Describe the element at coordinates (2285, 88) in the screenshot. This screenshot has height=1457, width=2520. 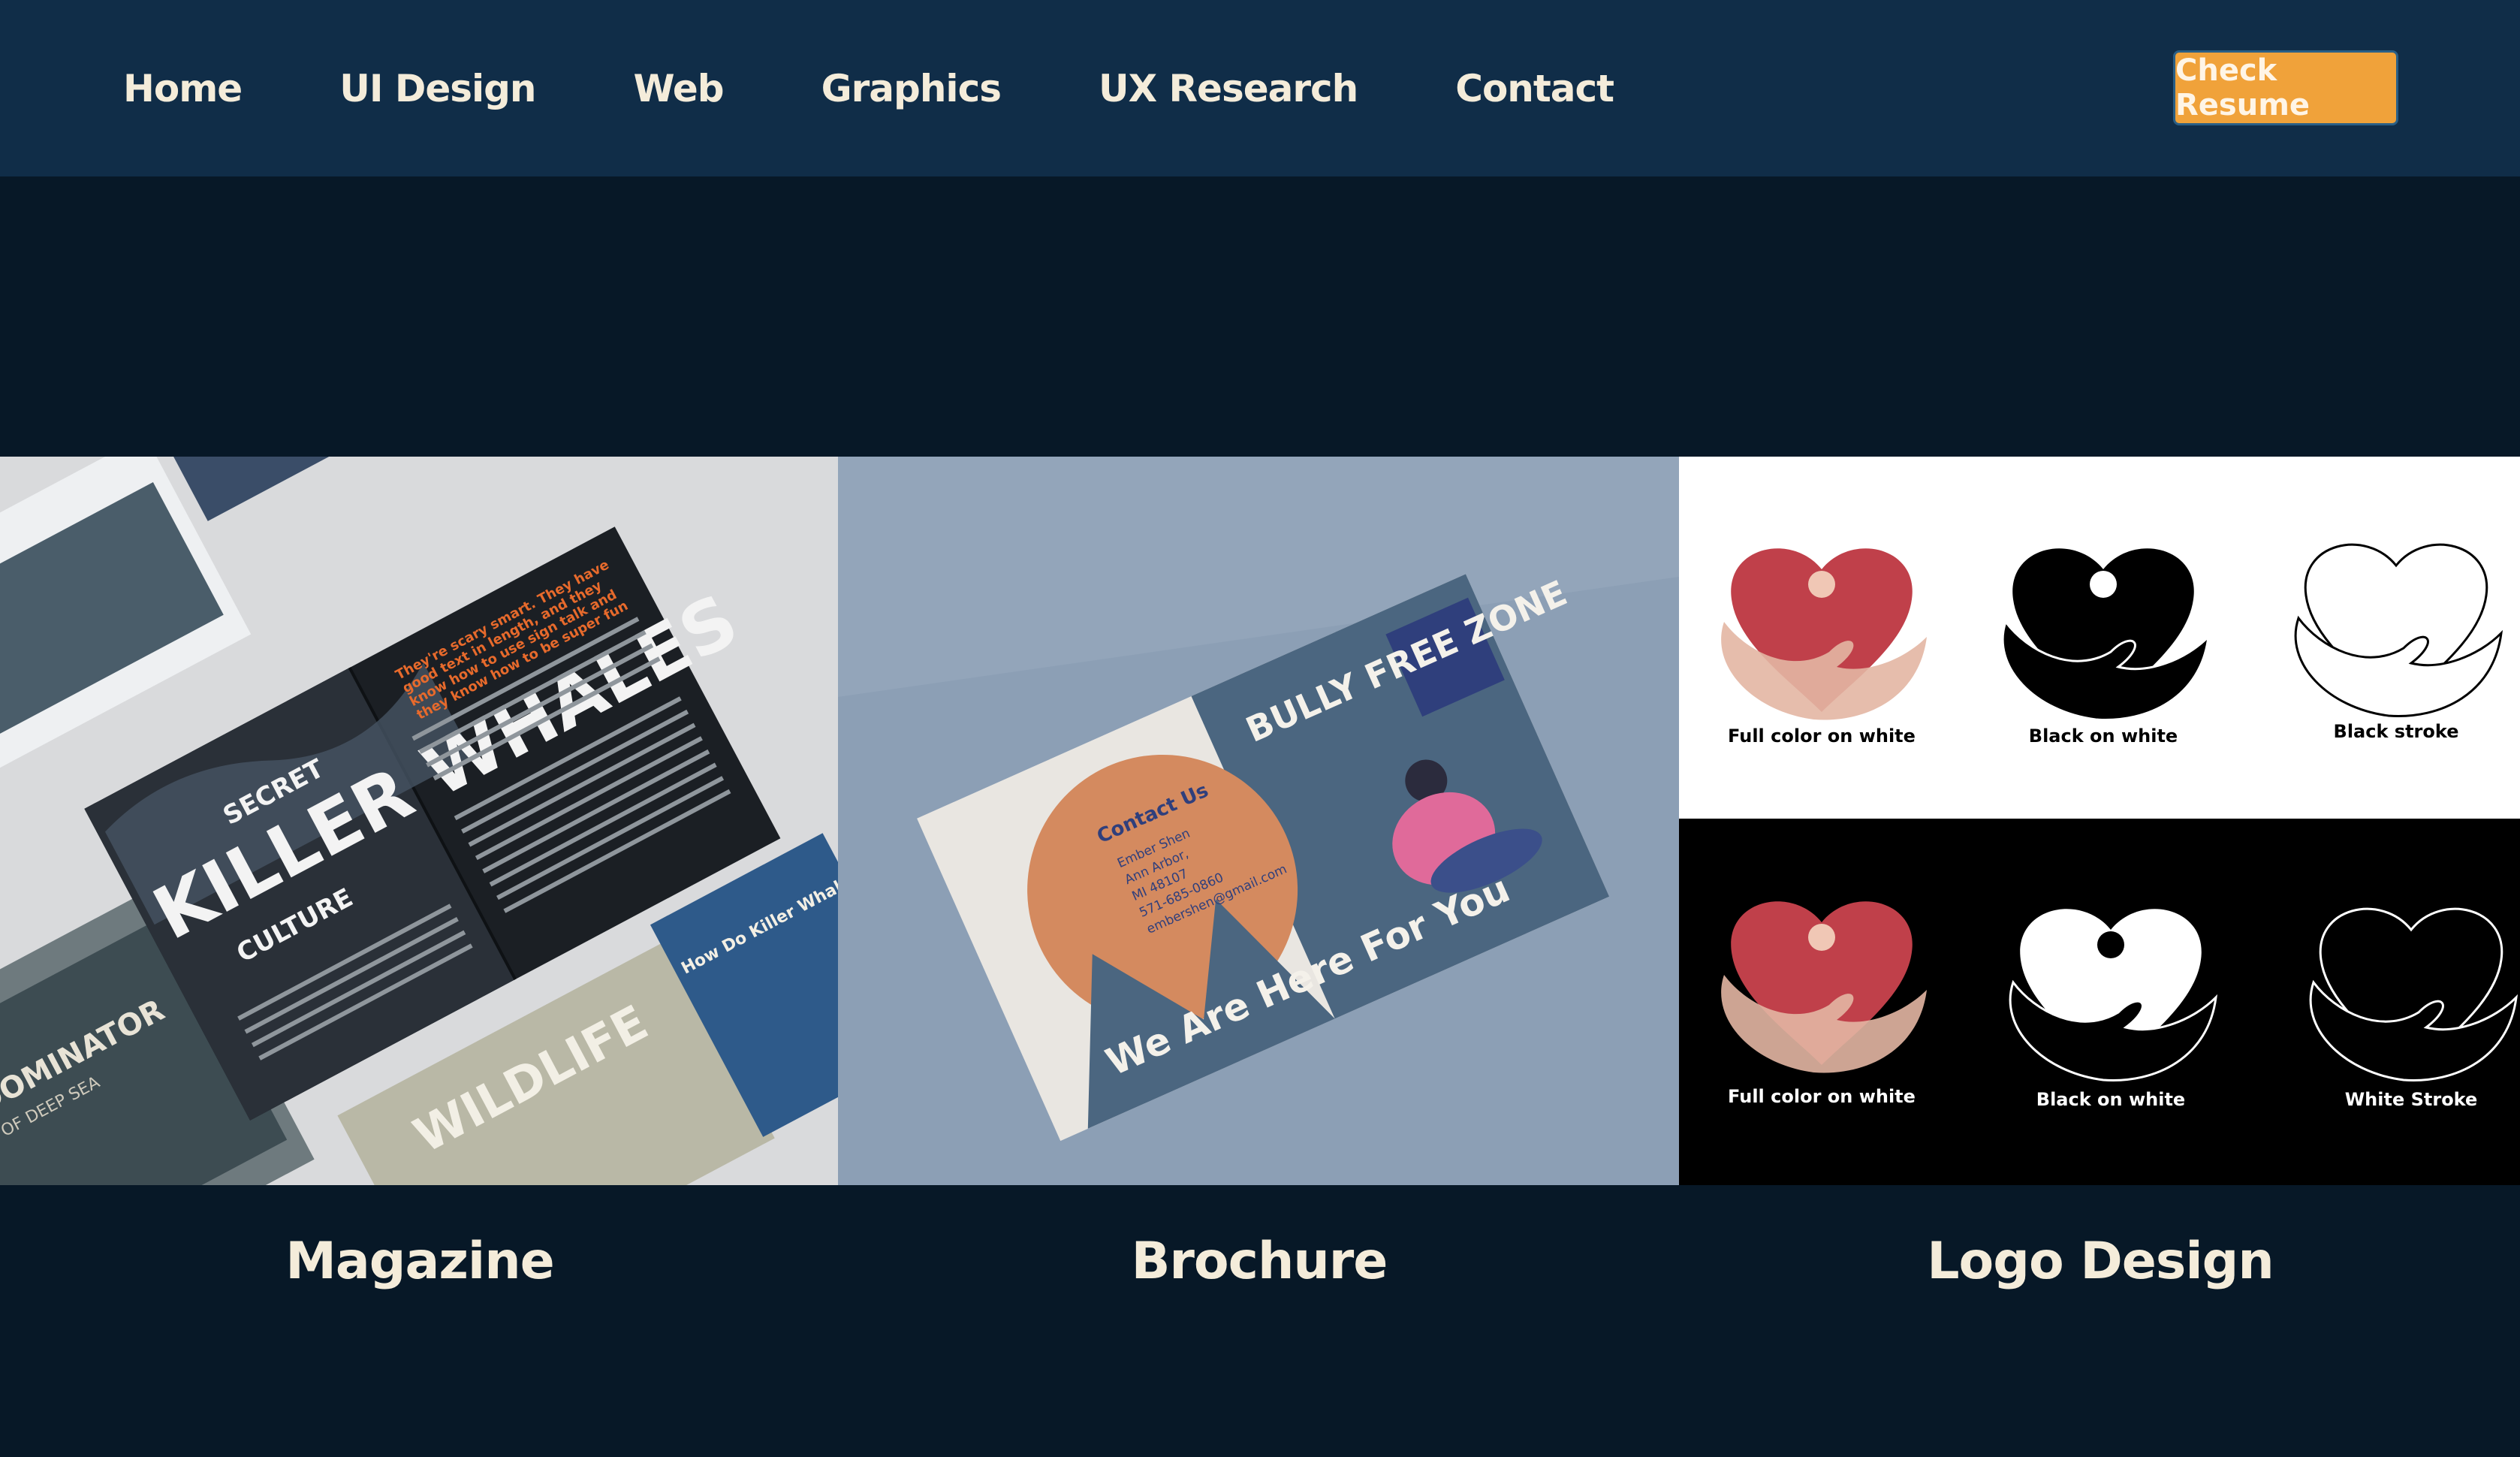
I see `check-resume-button: Check Resume` at that location.